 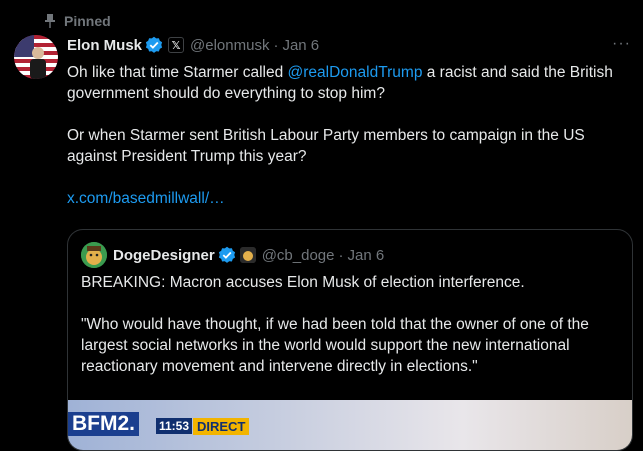 What do you see at coordinates (36, 57) in the screenshot?
I see `avatar` at bounding box center [36, 57].